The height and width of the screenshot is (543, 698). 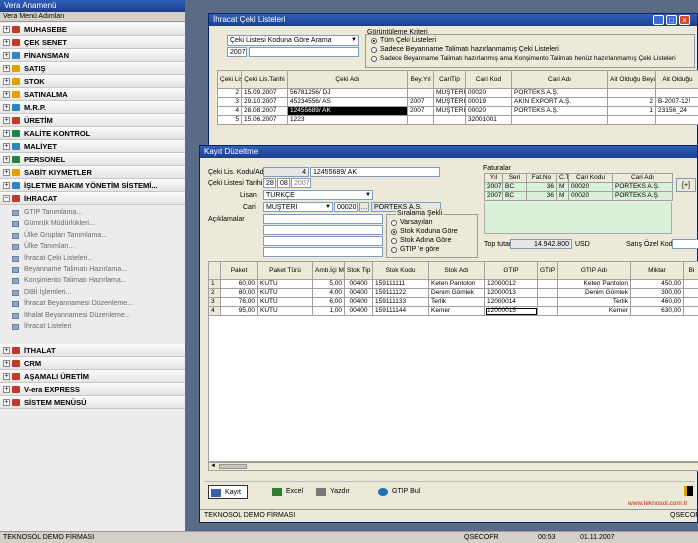 I want to click on menu-item-top-4: + STOK, so click(x=92, y=81).